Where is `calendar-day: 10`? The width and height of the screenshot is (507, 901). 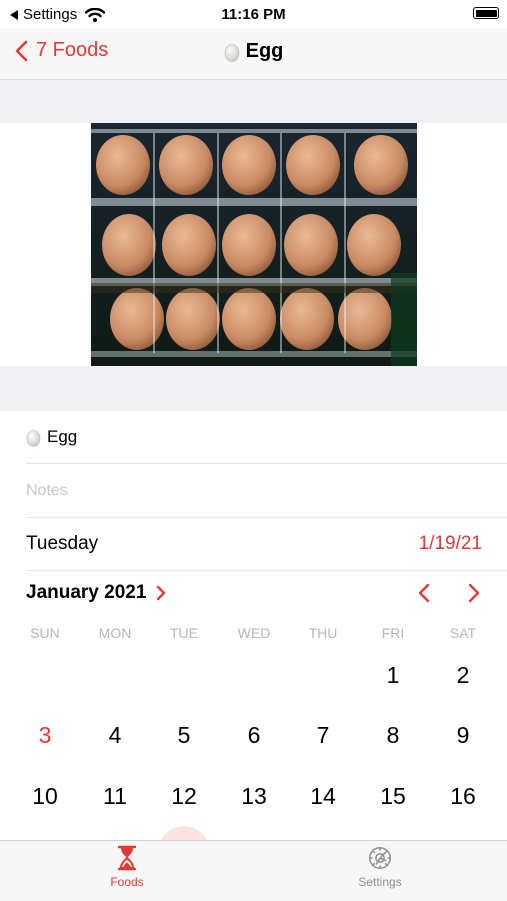 calendar-day: 10 is located at coordinates (45, 796).